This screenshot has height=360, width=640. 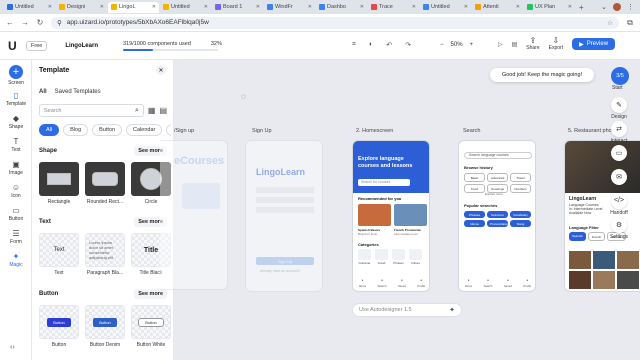 I want to click on category-chip: Ca, so click(x=168, y=130).